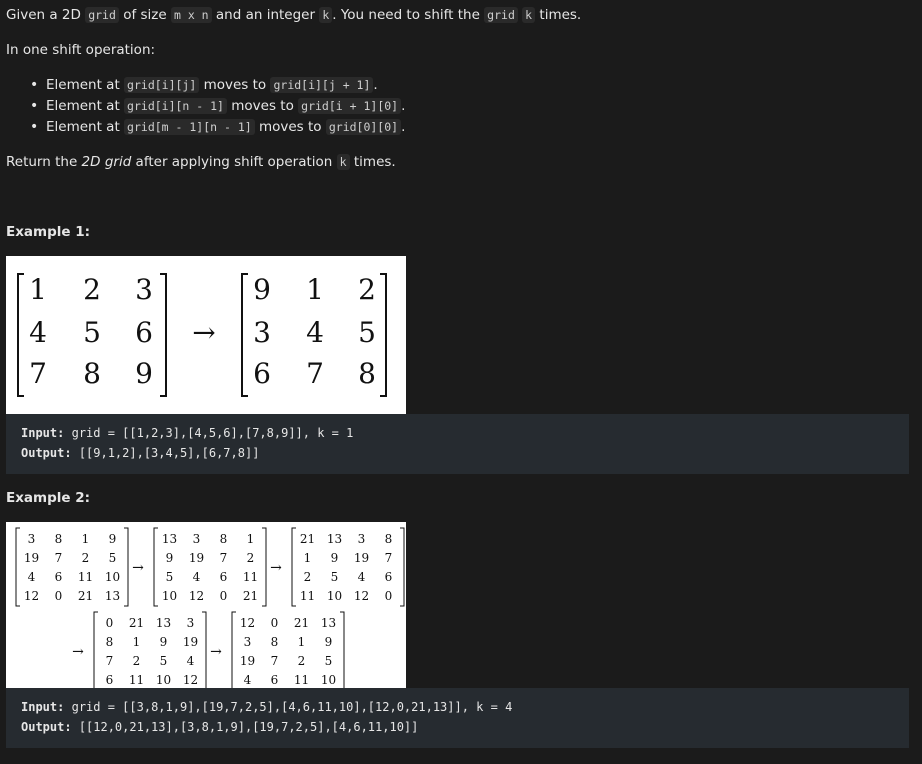 This screenshot has height=764, width=922. What do you see at coordinates (189, 127) in the screenshot?
I see `code-expr: grid[m - 1][n - 1]` at bounding box center [189, 127].